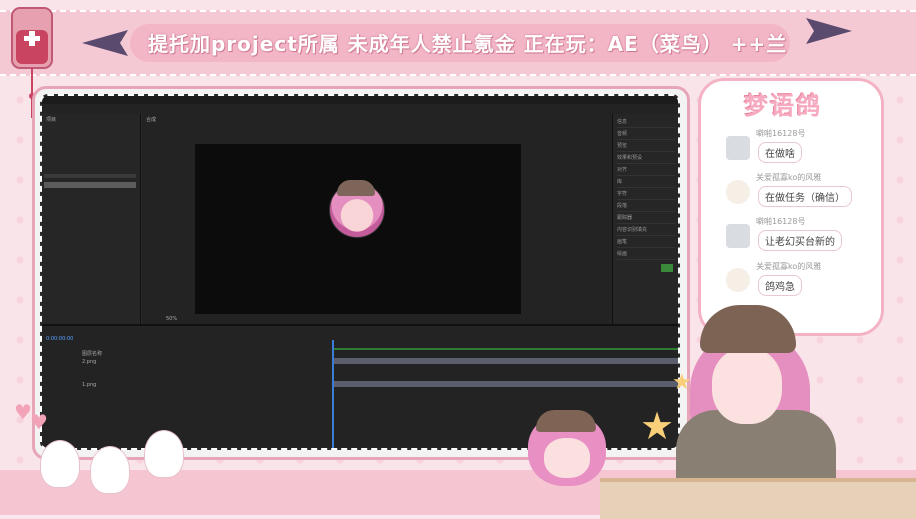 Image resolution: width=916 pixels, height=519 pixels. I want to click on work-area-bar, so click(505, 349).